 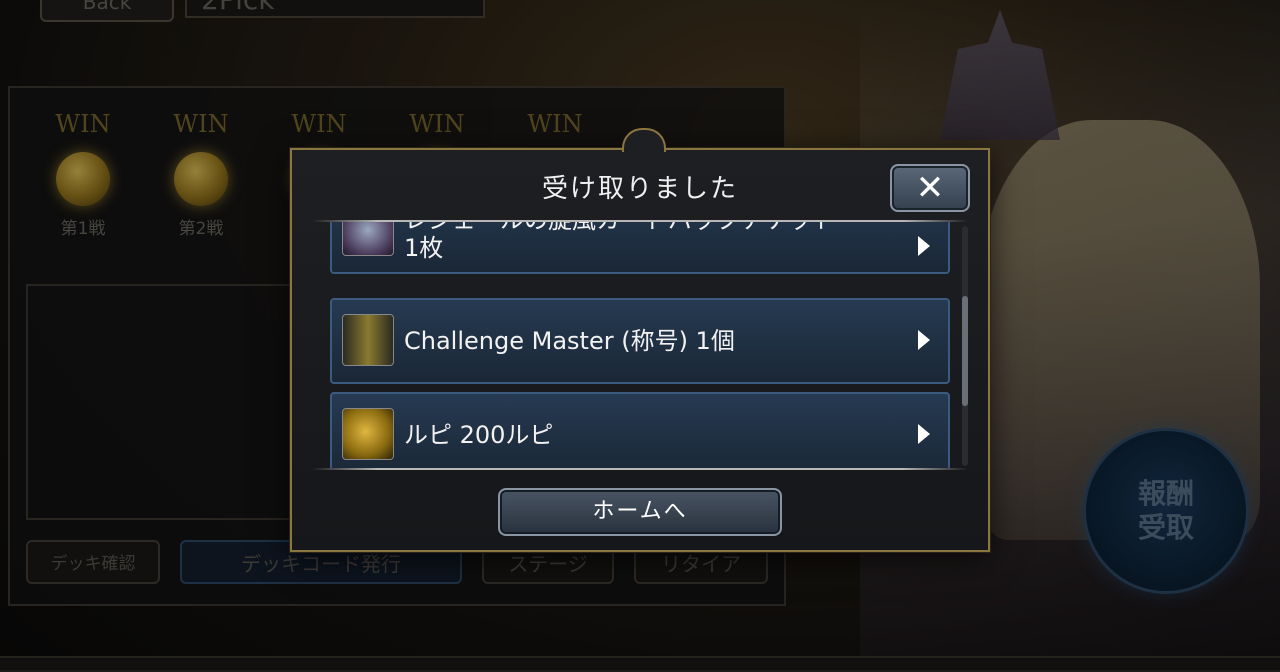 I want to click on scrollbar, so click(x=965, y=346).